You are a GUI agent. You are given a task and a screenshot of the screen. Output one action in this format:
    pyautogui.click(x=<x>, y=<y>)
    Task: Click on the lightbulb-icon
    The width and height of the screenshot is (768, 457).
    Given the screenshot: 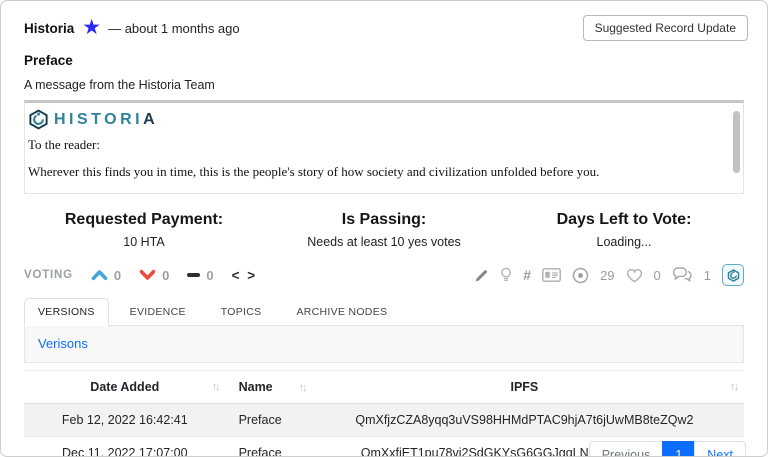 What is the action you would take?
    pyautogui.click(x=506, y=275)
    